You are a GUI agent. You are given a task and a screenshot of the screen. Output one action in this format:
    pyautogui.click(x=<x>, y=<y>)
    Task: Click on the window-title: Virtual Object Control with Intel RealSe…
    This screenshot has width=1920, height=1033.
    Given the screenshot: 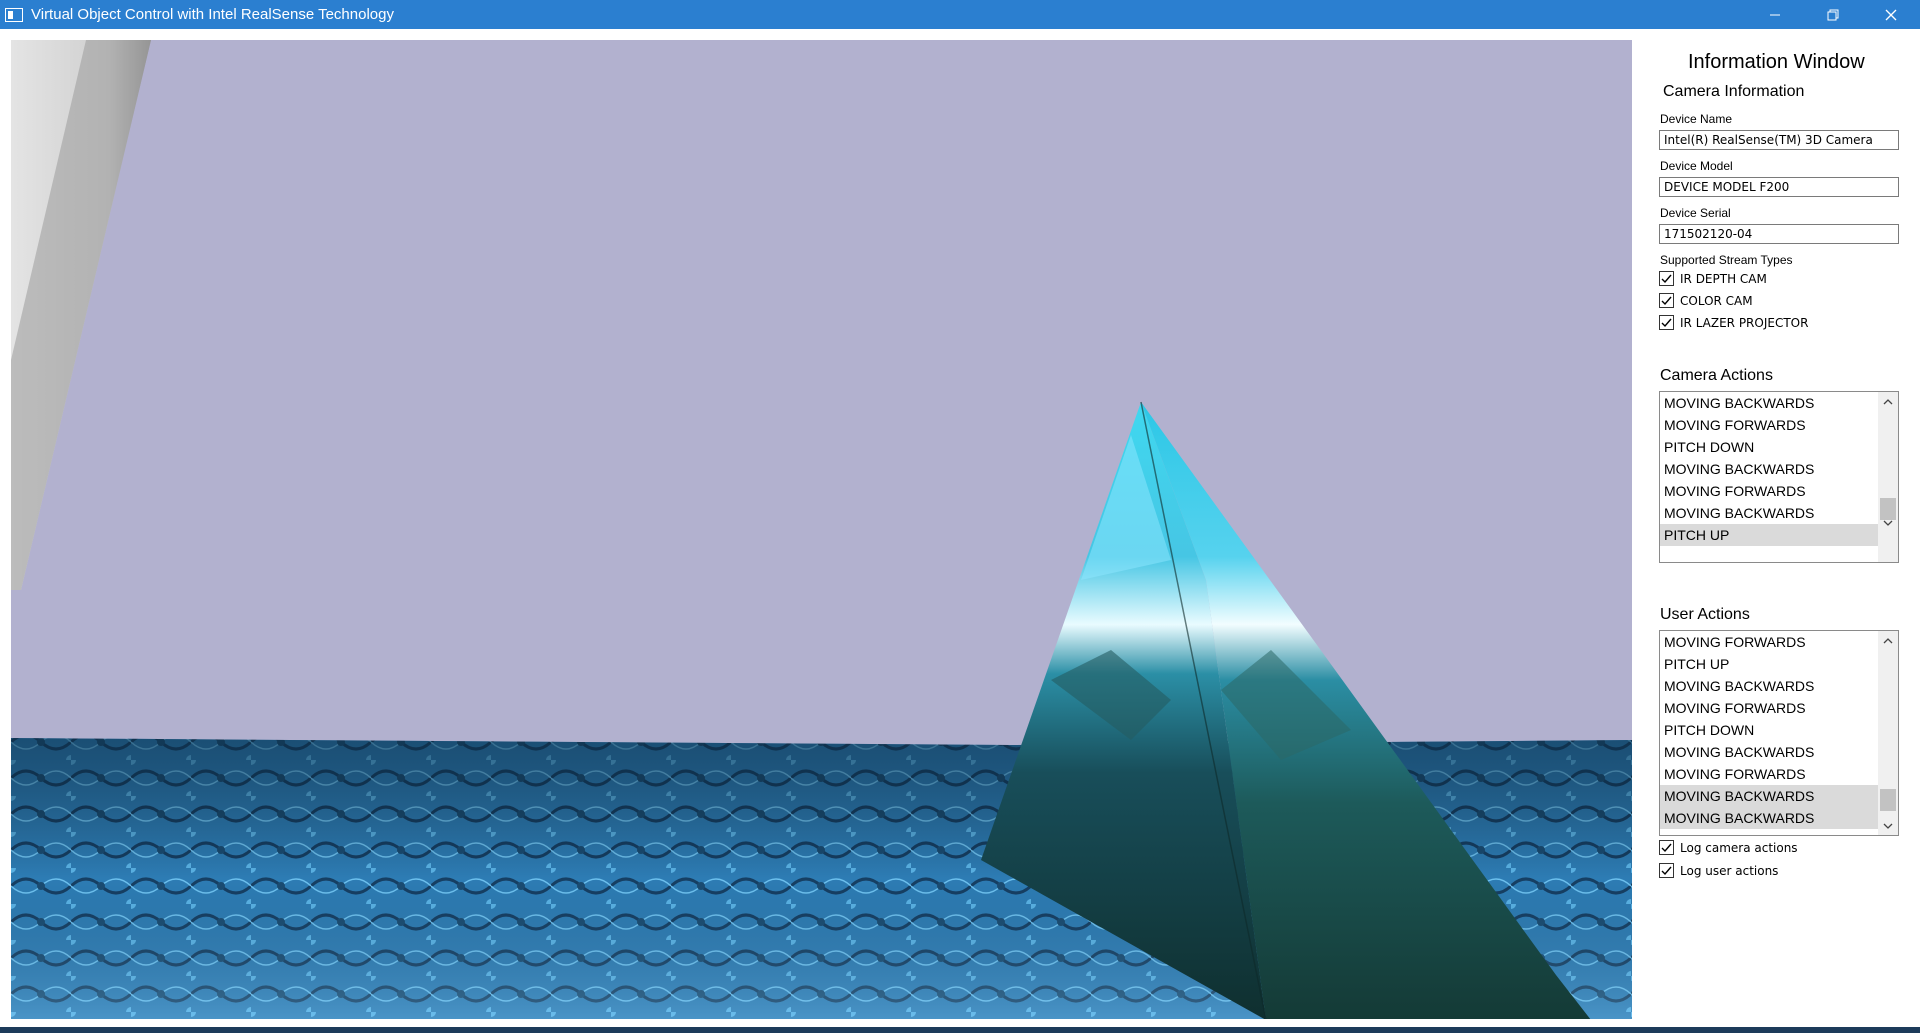 What is the action you would take?
    pyautogui.click(x=212, y=14)
    